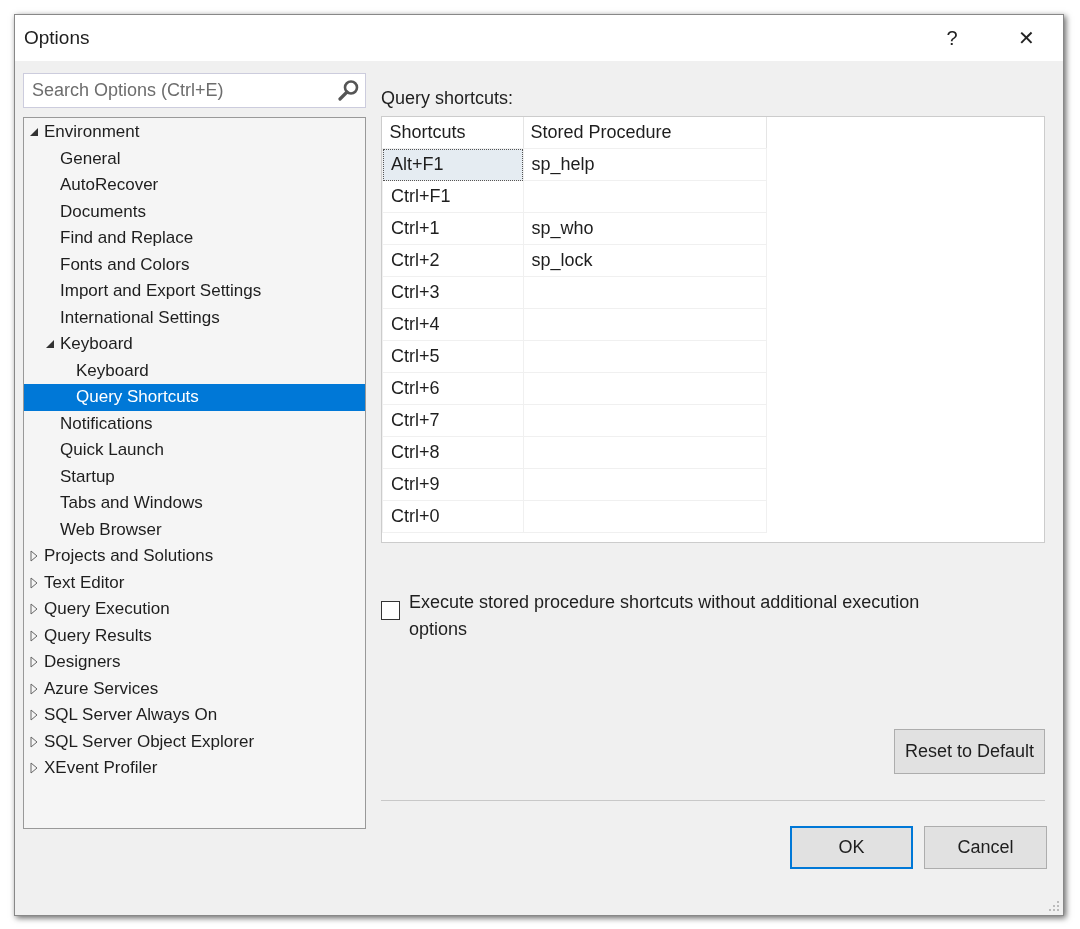 Image resolution: width=1080 pixels, height=929 pixels. I want to click on query-shortcuts-label: Query shortcuts:, so click(448, 98).